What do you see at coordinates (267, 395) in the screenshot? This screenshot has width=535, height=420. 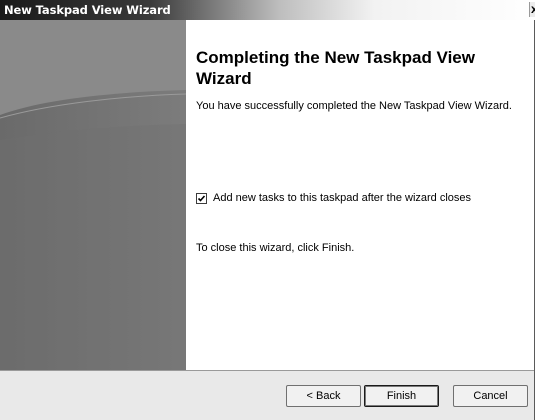 I see `button-bar: < Back Finish Cancel` at bounding box center [267, 395].